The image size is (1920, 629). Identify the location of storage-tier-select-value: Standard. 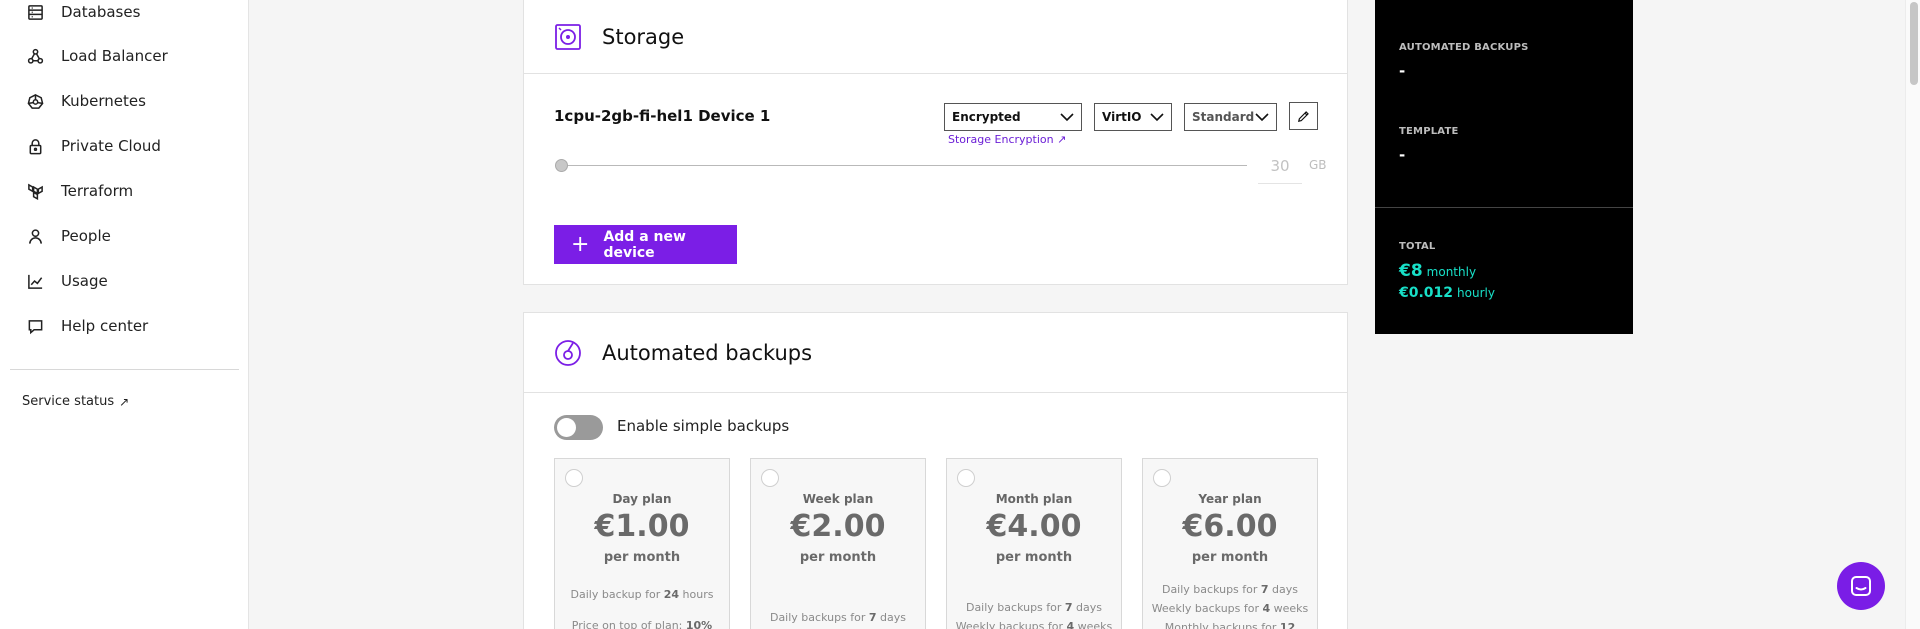
(1223, 117).